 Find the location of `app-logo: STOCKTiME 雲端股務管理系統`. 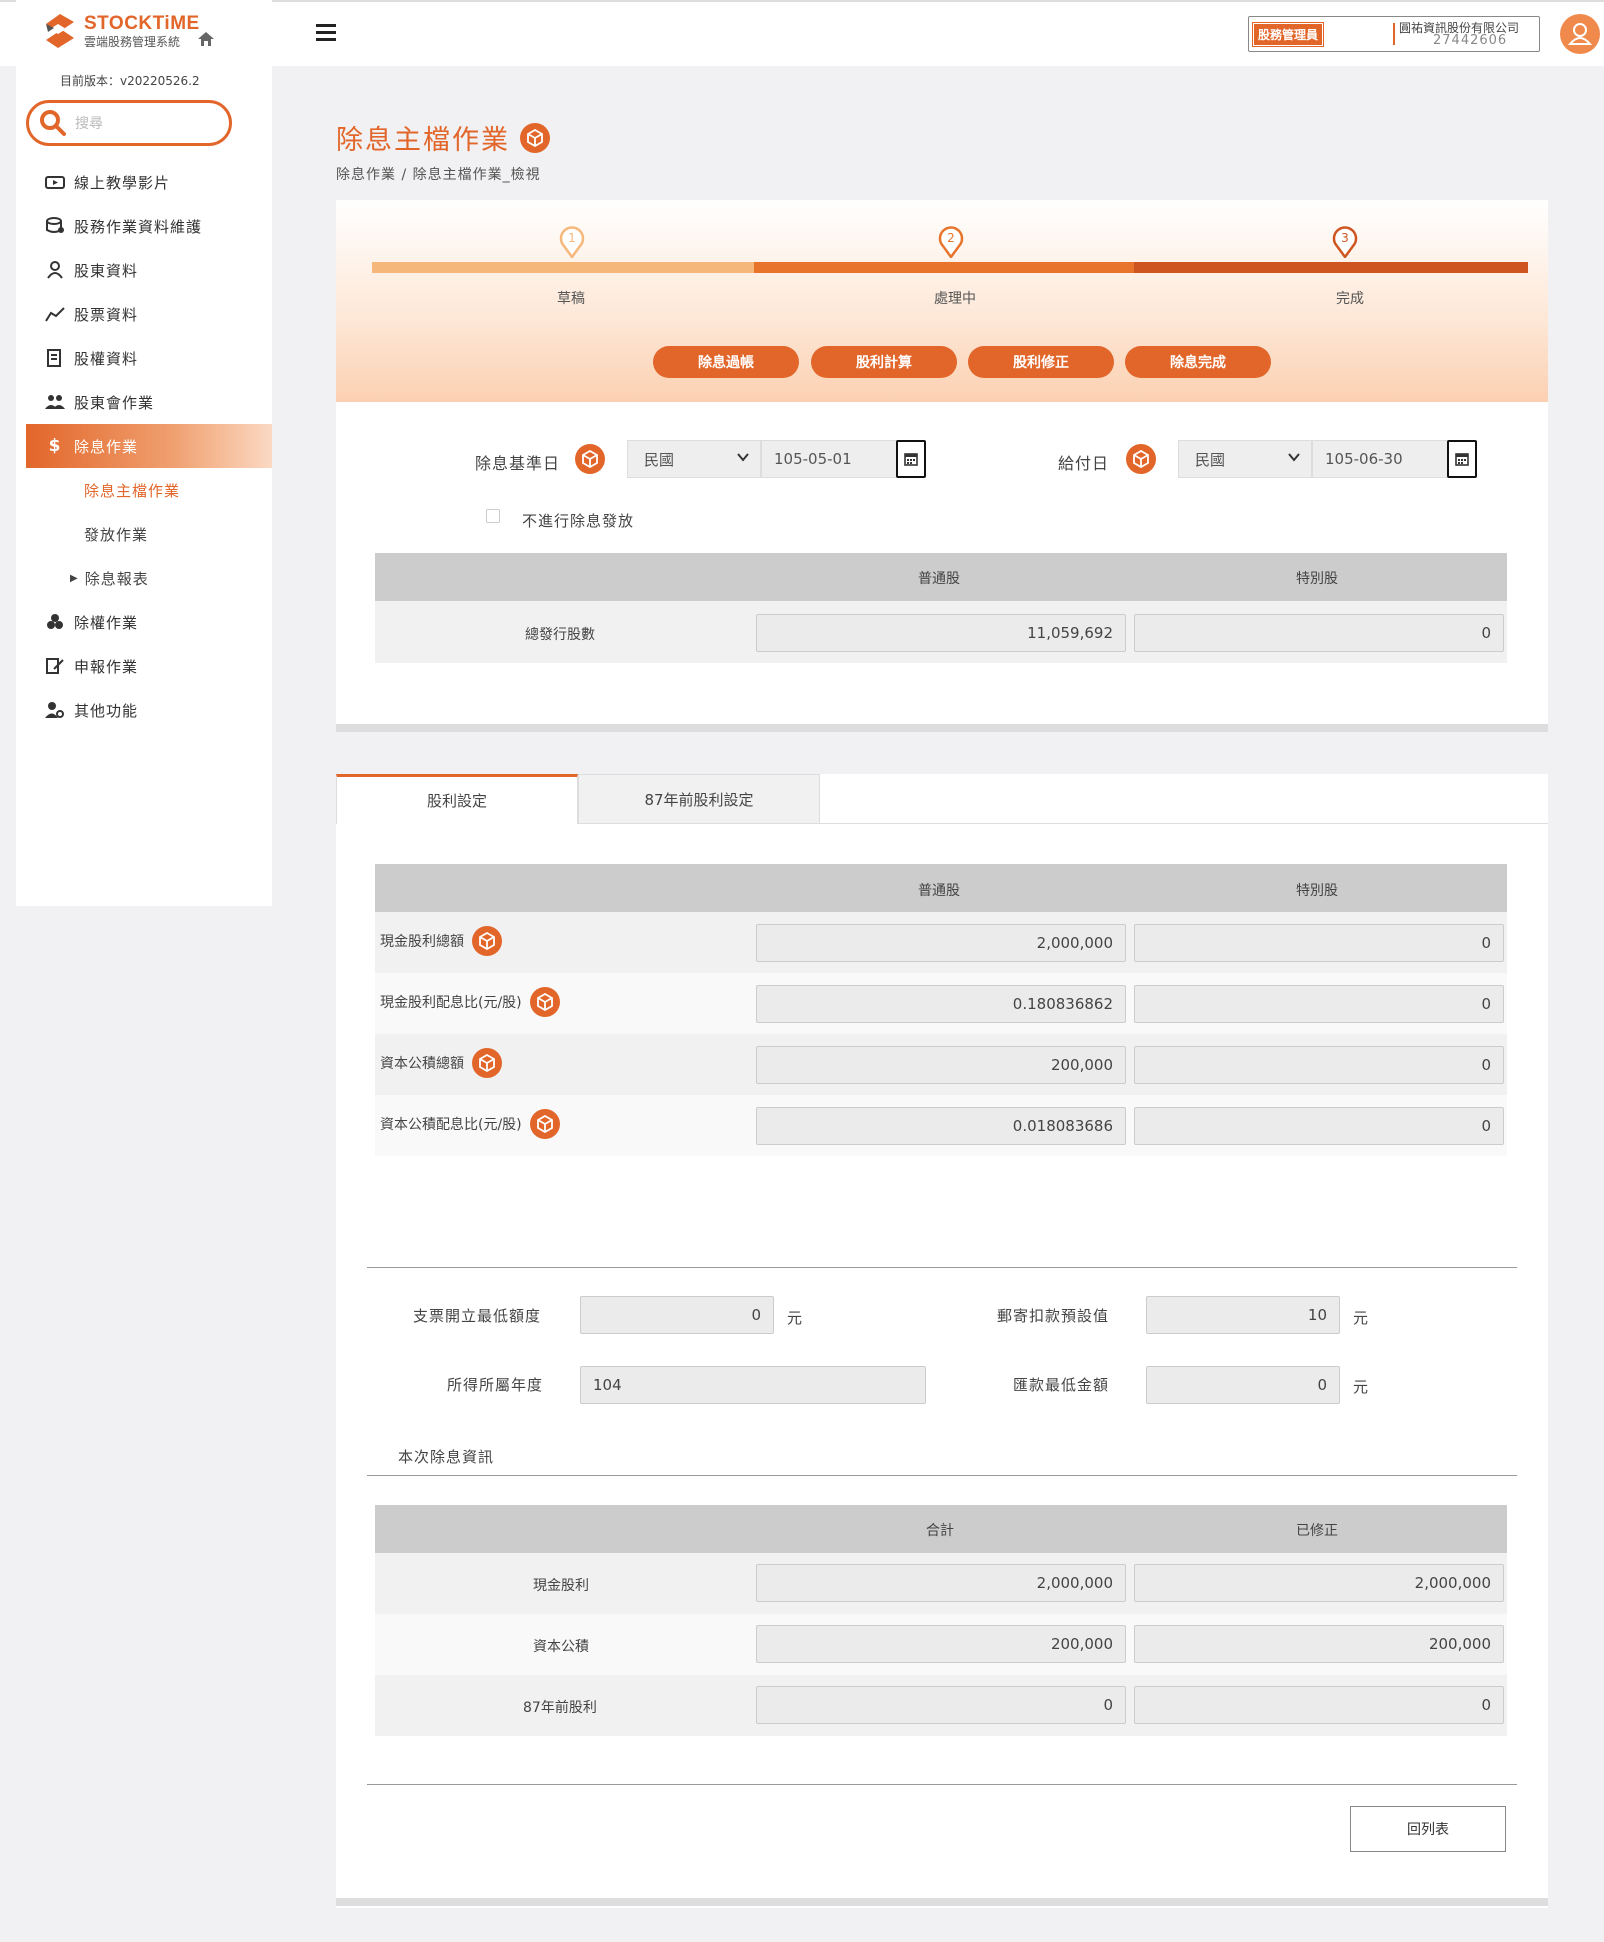

app-logo: STOCKTiME 雲端股務管理系統 is located at coordinates (120, 31).